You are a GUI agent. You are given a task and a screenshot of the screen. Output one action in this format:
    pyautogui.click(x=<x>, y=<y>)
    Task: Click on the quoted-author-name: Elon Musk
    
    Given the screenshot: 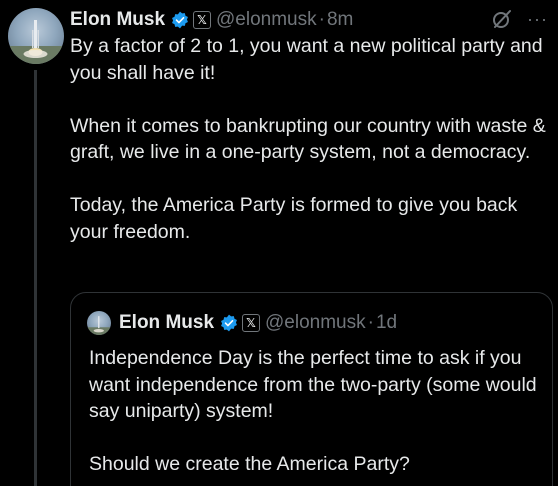 What is the action you would take?
    pyautogui.click(x=167, y=322)
    